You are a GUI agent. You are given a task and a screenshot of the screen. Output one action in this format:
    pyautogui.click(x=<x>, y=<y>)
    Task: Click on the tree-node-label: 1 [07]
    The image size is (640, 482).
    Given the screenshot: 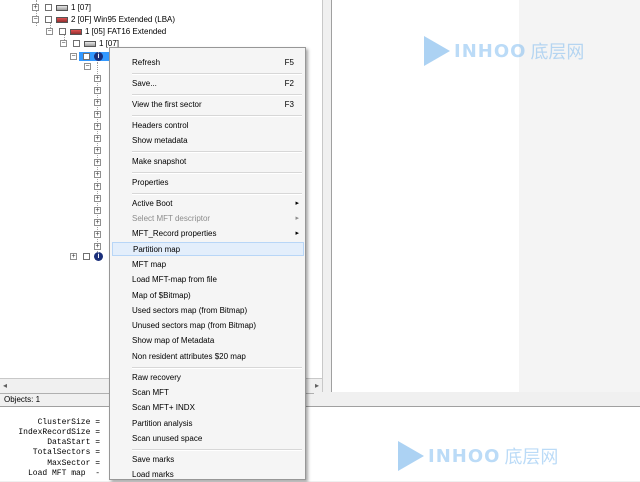 What is the action you would take?
    pyautogui.click(x=81, y=7)
    